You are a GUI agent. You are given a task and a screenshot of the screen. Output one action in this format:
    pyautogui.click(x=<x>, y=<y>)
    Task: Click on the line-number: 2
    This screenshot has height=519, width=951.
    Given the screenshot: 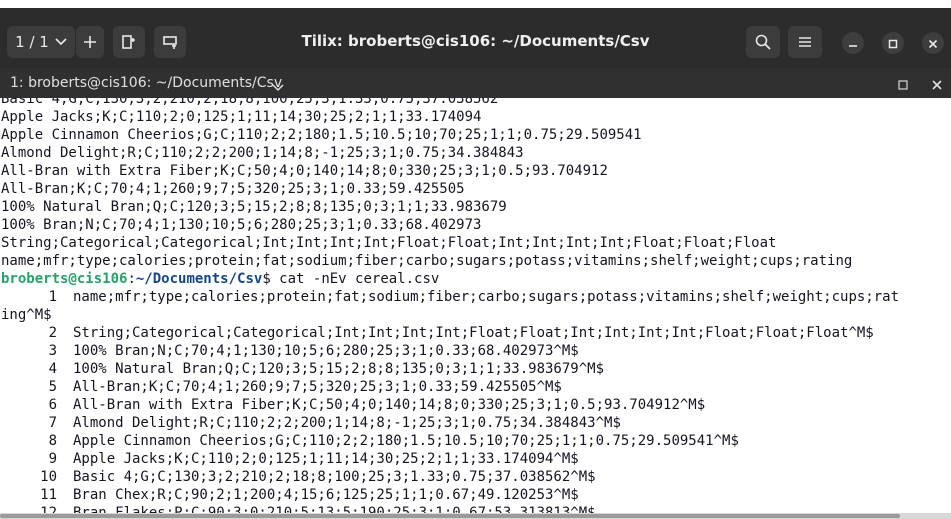 What is the action you would take?
    pyautogui.click(x=52, y=333)
    